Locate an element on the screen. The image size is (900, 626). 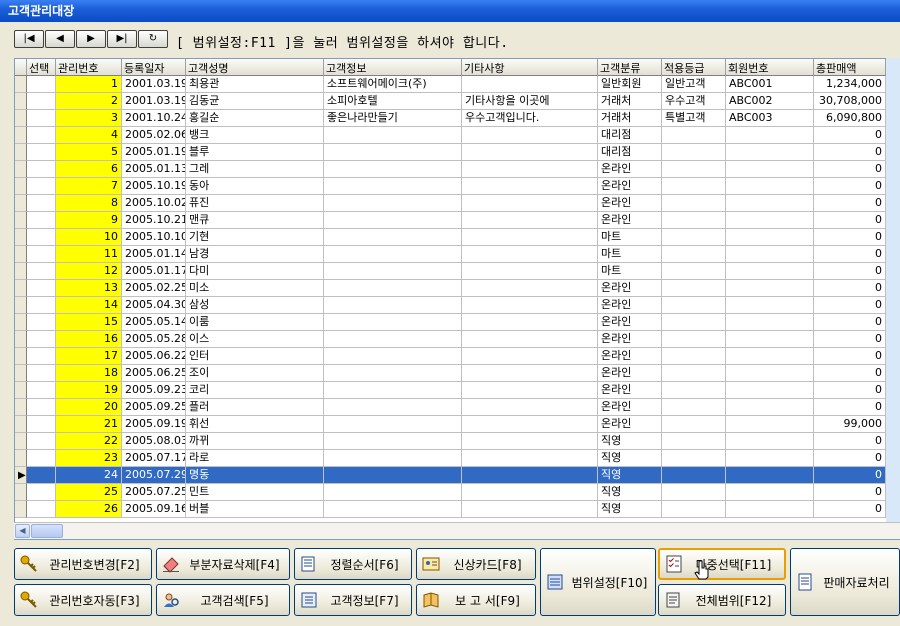
cell-member: ABC002 is located at coordinates (770, 101).